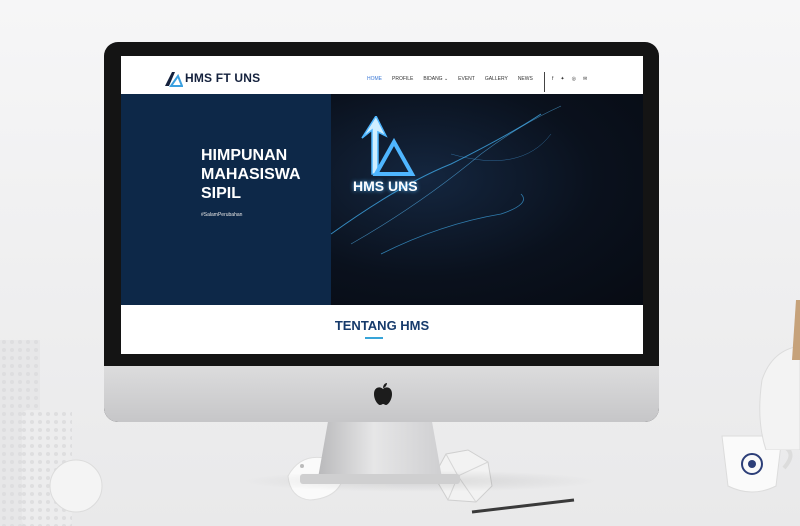  What do you see at coordinates (450, 79) in the screenshot?
I see `main-menu: HOME PROFILE BIDANG ⌄ EVENT GALLERY NEWS` at bounding box center [450, 79].